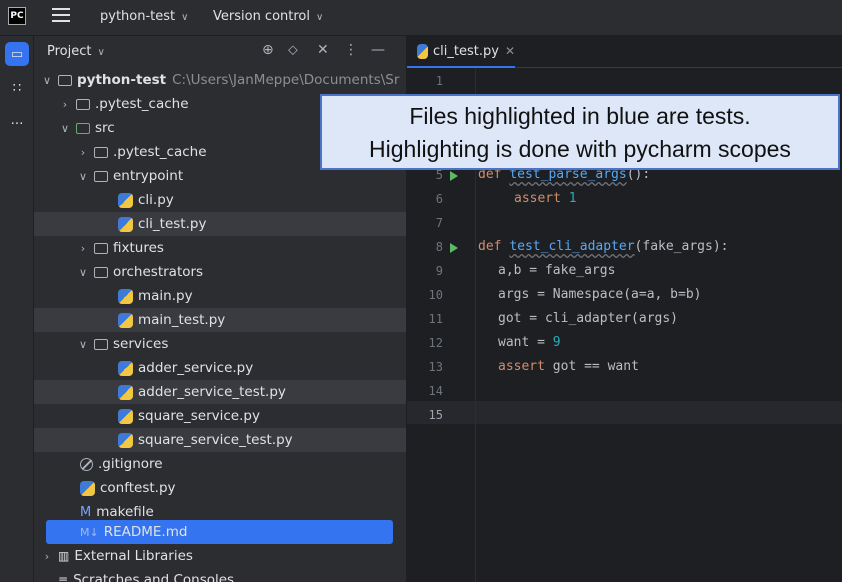  Describe the element at coordinates (439, 247) in the screenshot. I see `line-number: 8` at that location.